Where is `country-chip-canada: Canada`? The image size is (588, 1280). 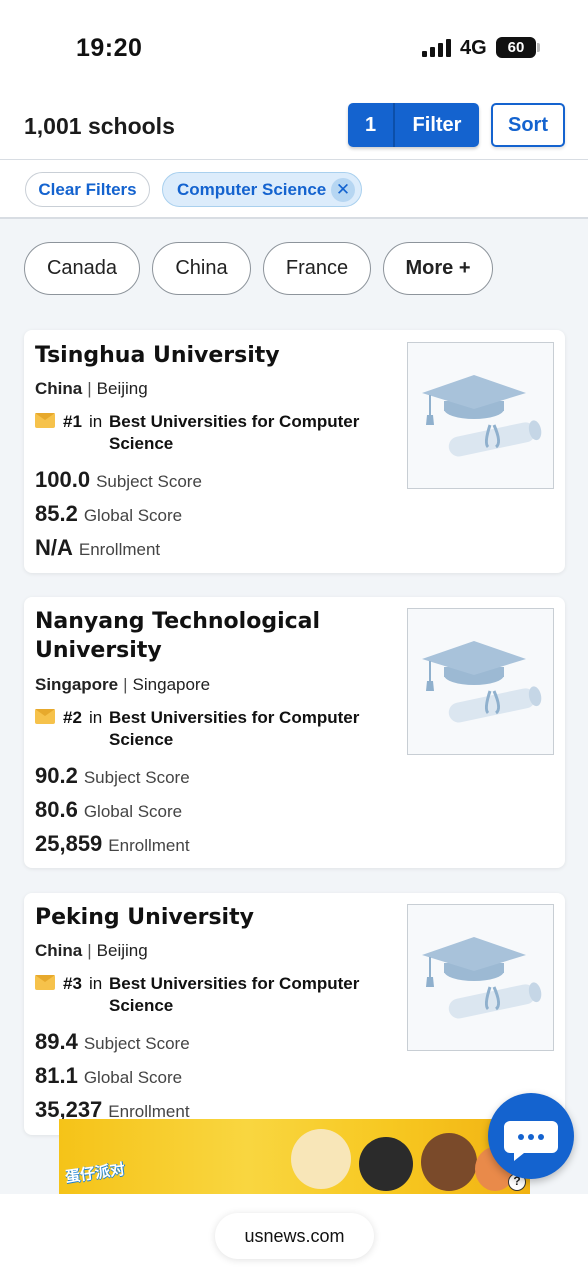
country-chip-canada: Canada is located at coordinates (82, 268).